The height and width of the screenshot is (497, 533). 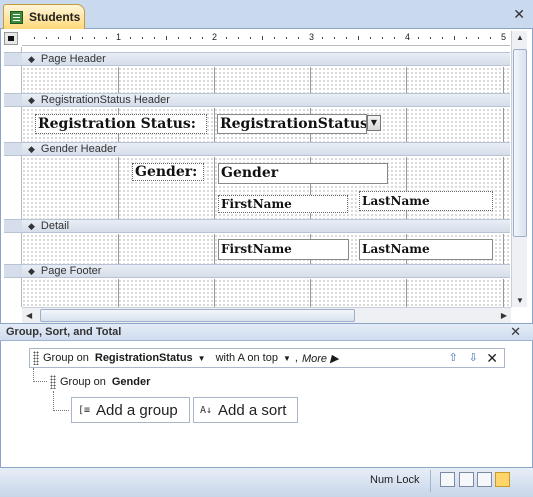 I want to click on section-label: Page Header, so click(x=73, y=59).